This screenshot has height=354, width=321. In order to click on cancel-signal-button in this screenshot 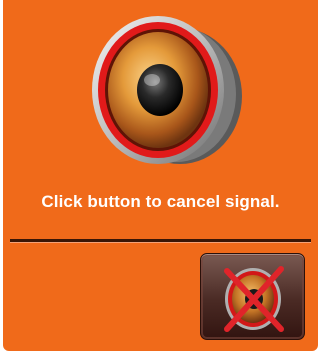, I will do `click(252, 296)`.